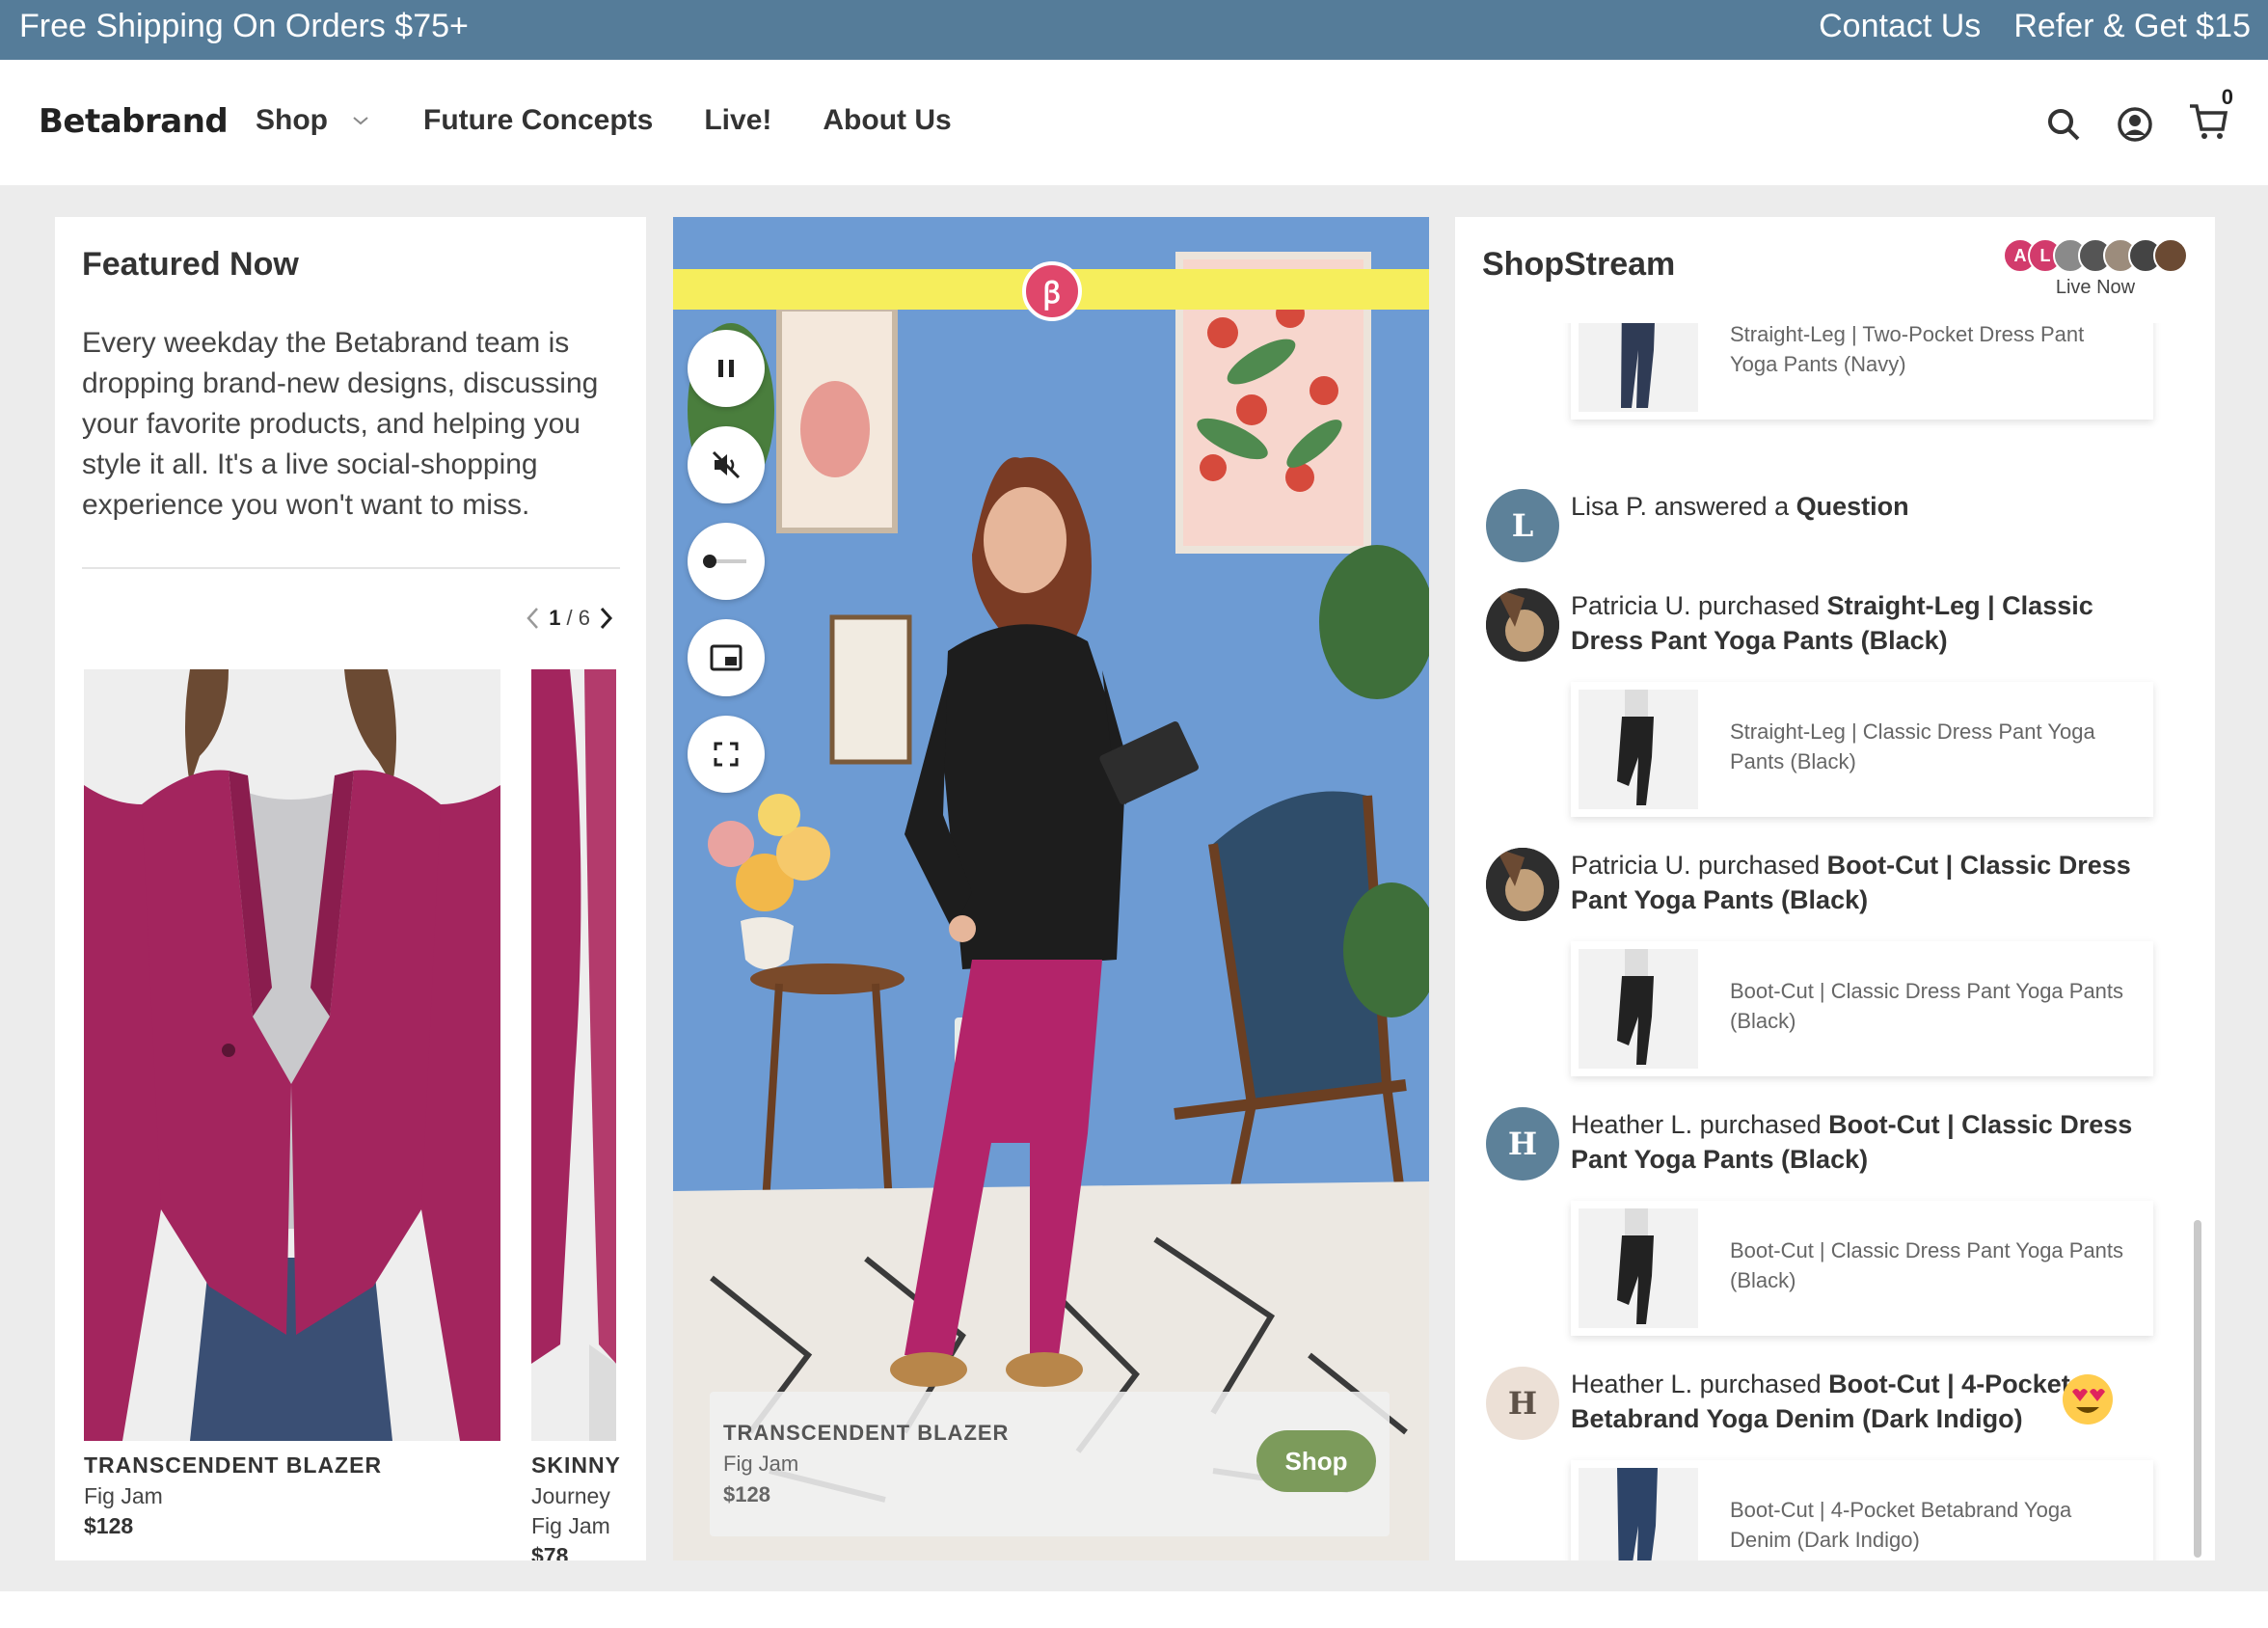 The width and height of the screenshot is (2268, 1628). Describe the element at coordinates (2135, 125) in the screenshot. I see `account-icon` at that location.